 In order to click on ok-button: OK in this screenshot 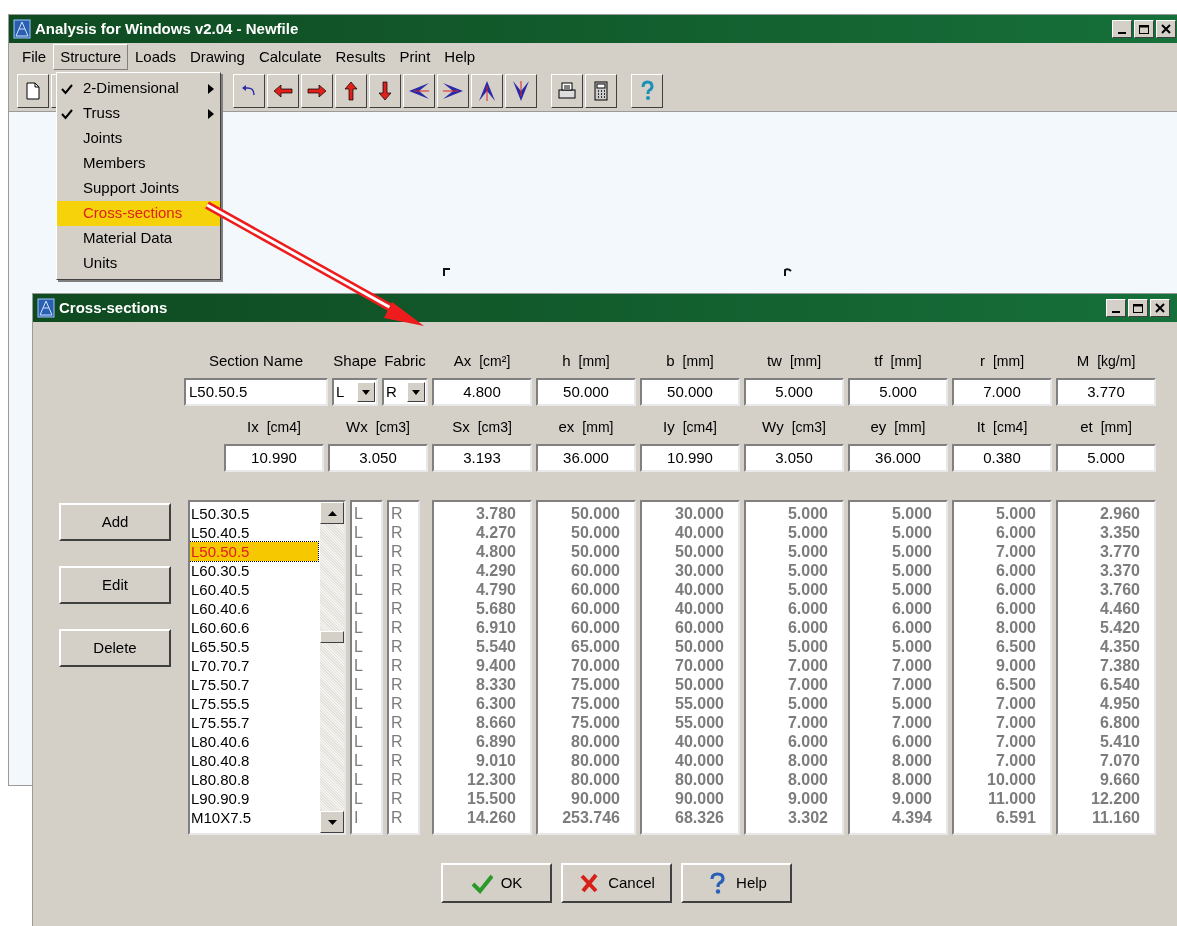, I will do `click(496, 883)`.